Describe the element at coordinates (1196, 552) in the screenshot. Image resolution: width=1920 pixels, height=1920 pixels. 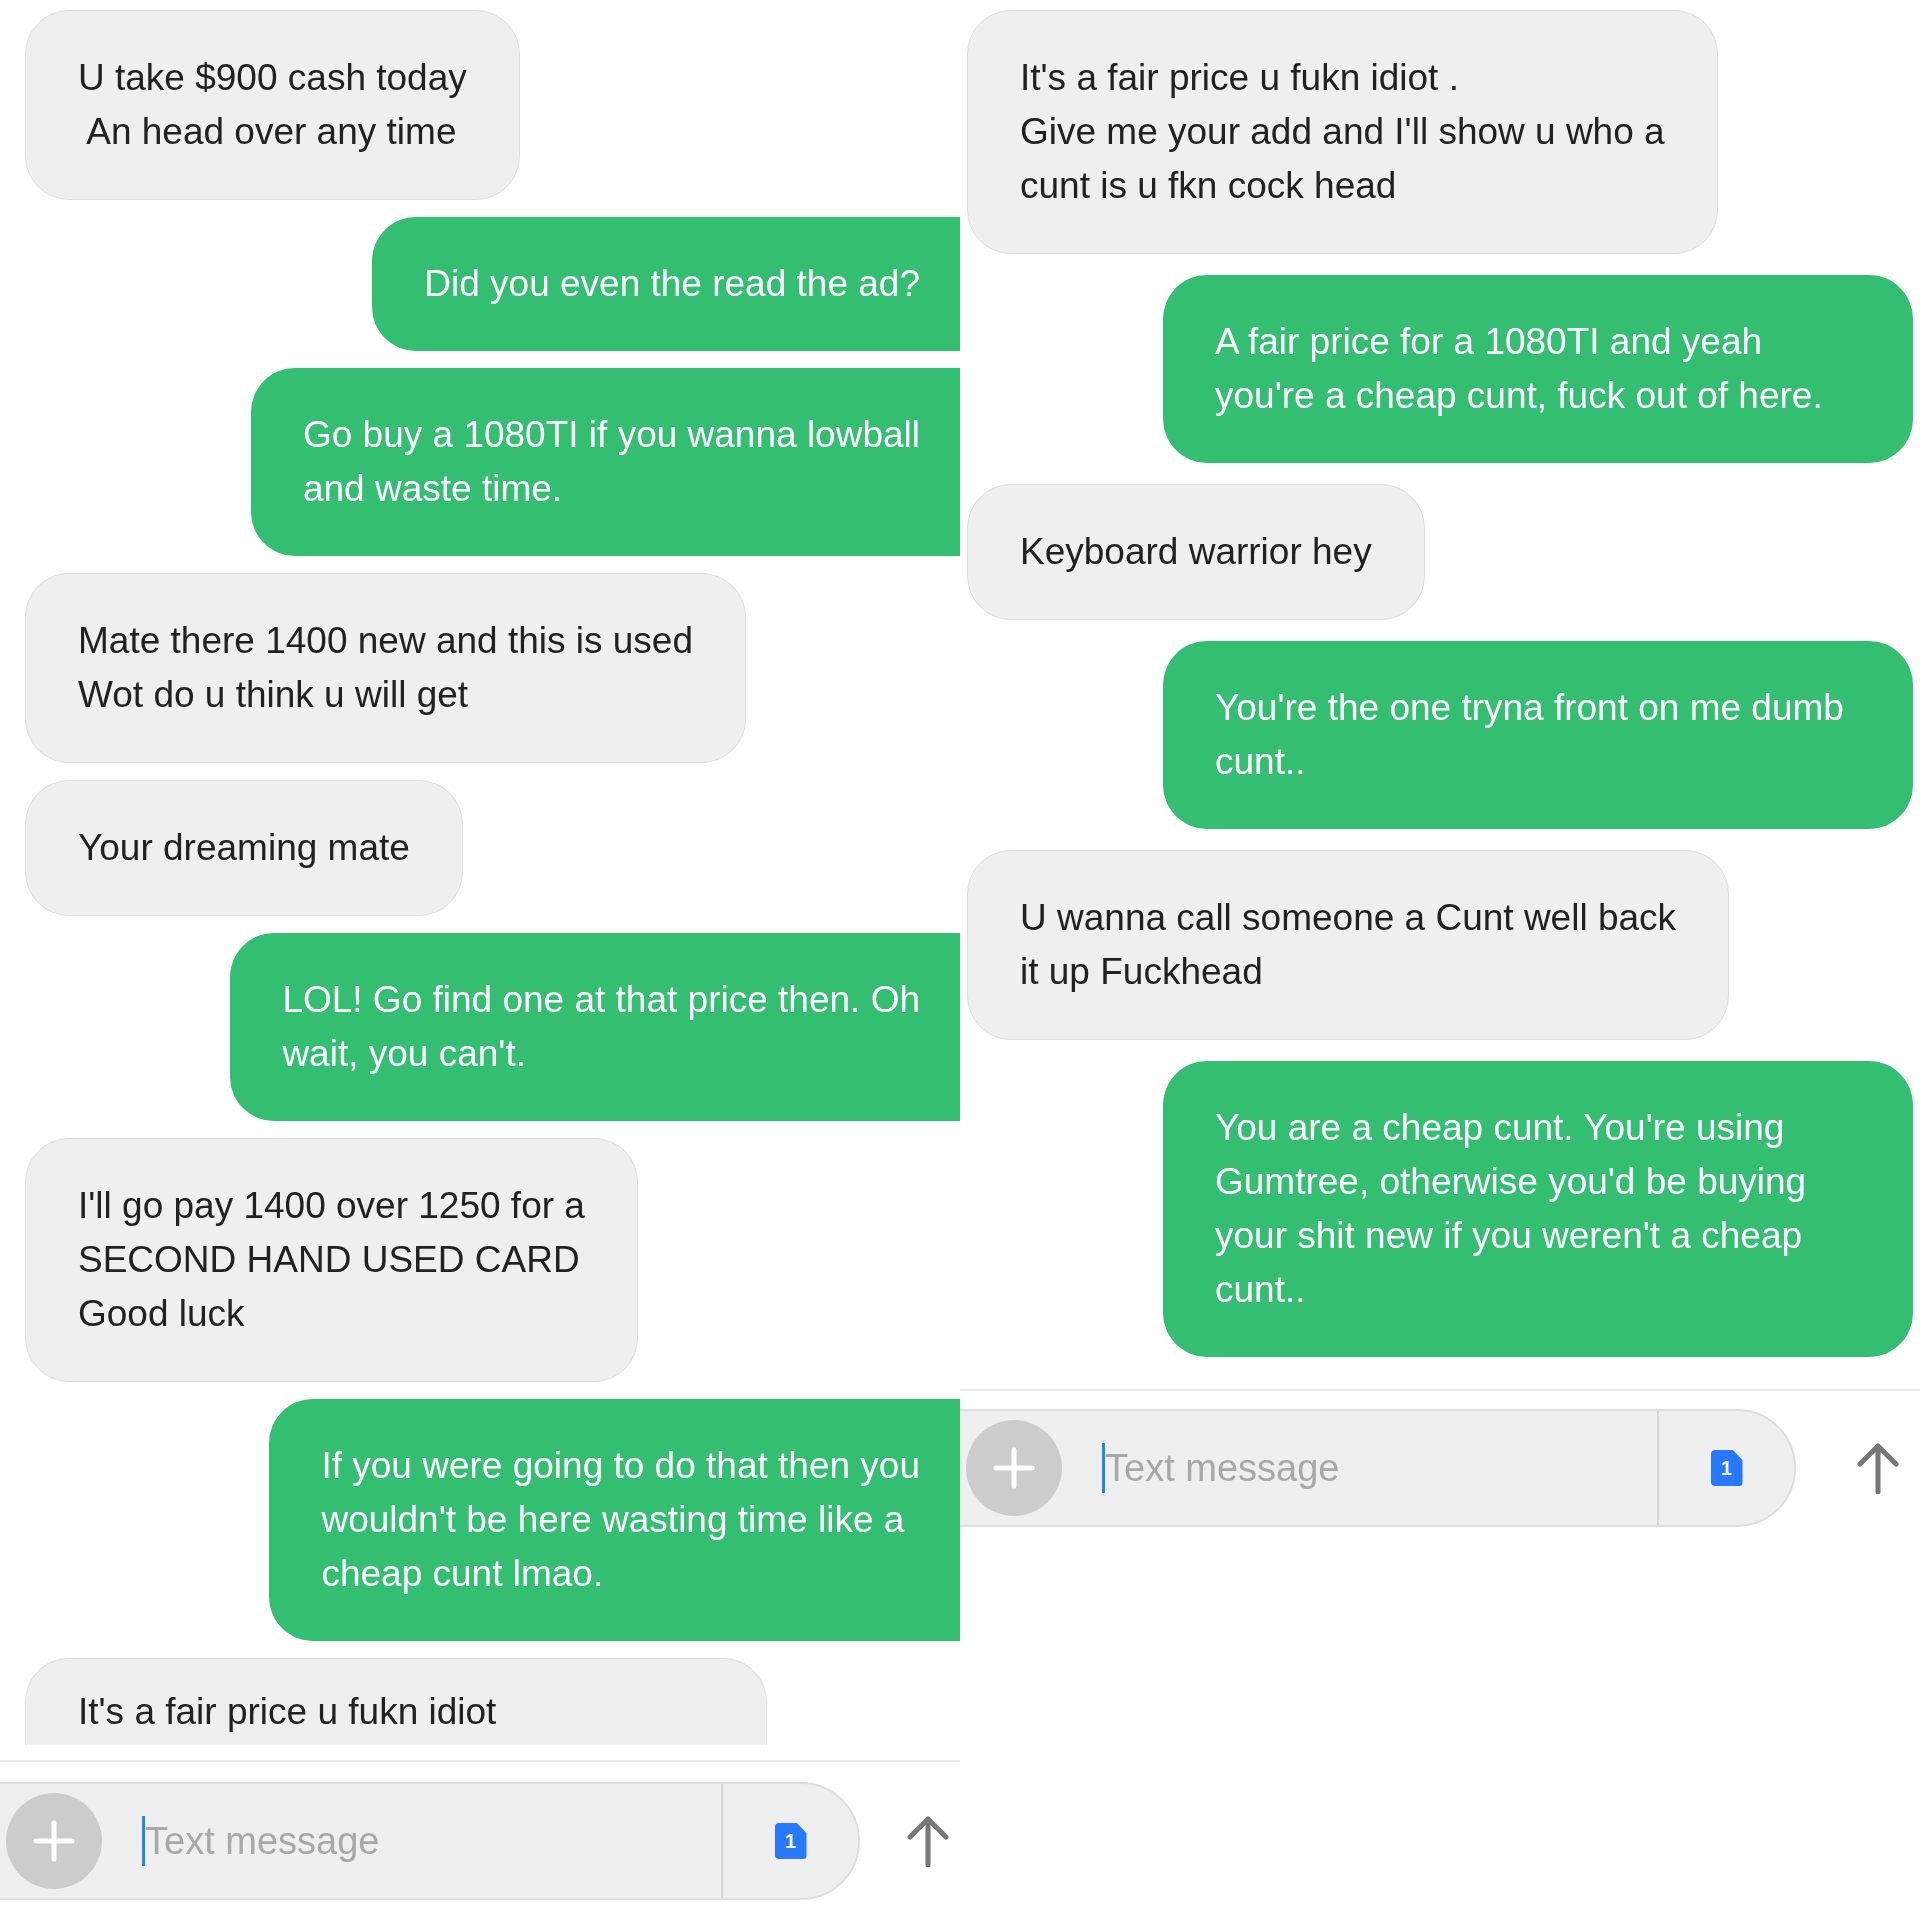
I see `received-message: Keyboard warrior hey` at that location.